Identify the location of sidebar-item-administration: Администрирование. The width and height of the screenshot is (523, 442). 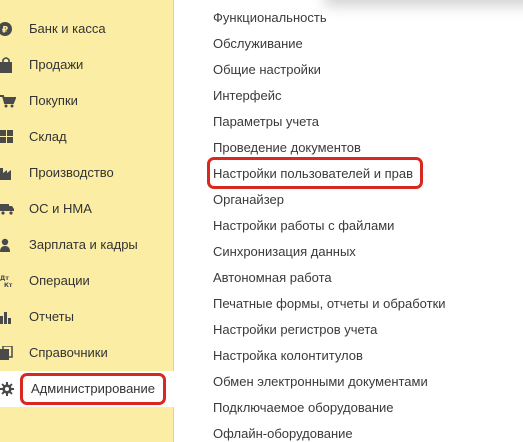
(87, 389).